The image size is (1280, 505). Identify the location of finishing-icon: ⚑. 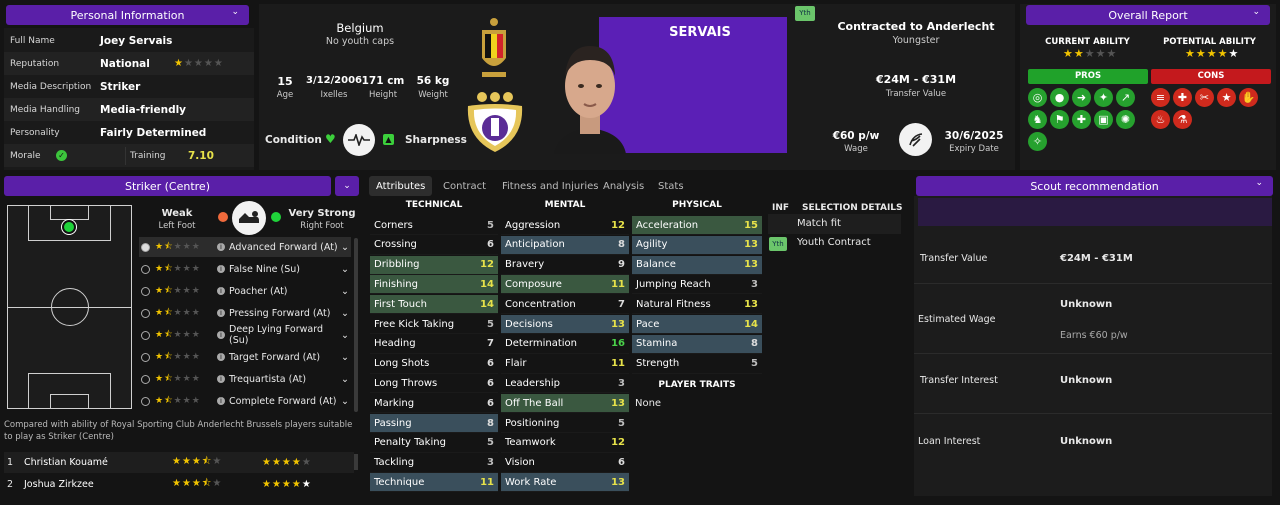
(1059, 119).